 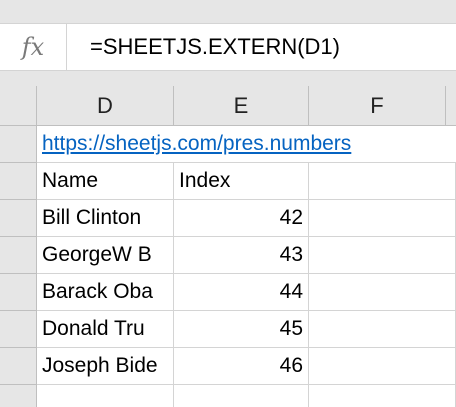 What do you see at coordinates (228, 78) in the screenshot?
I see `formula-bar-separator` at bounding box center [228, 78].